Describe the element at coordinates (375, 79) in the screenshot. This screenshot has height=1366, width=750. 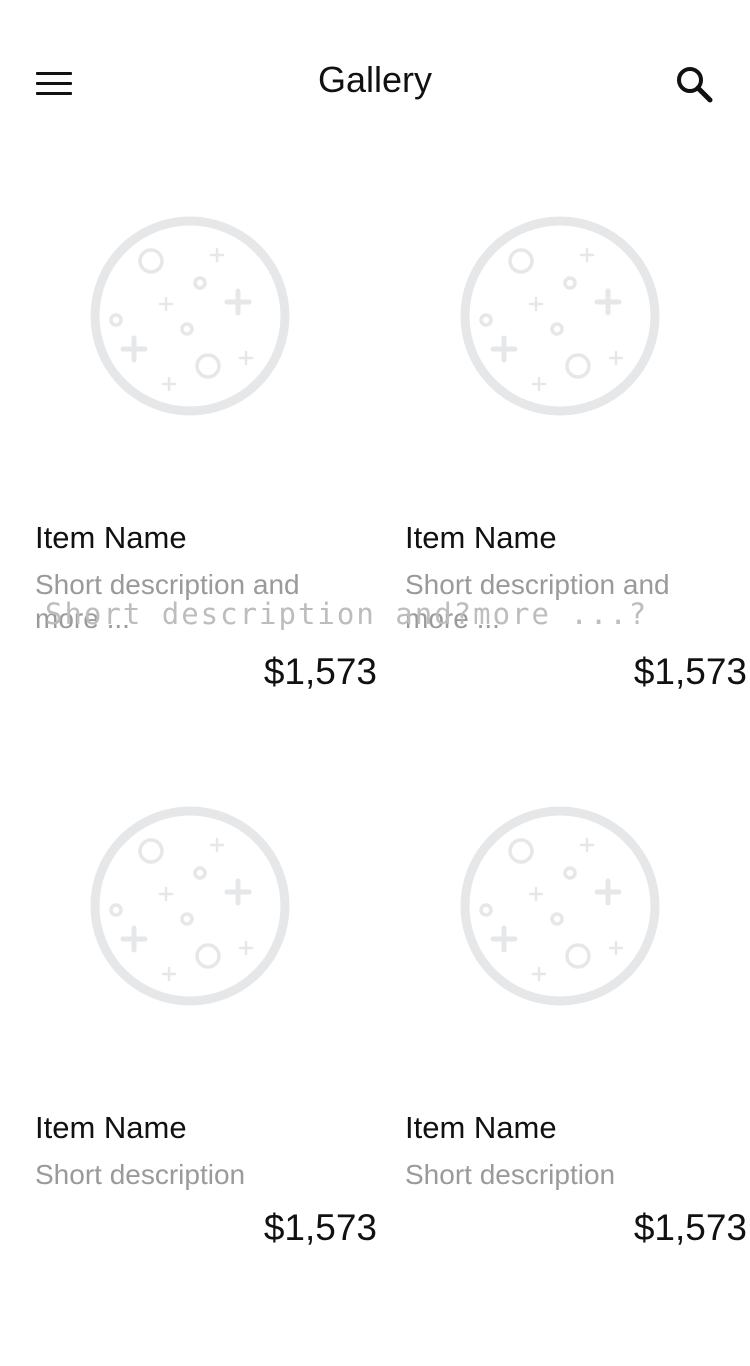
I see `page-title: Gallery` at that location.